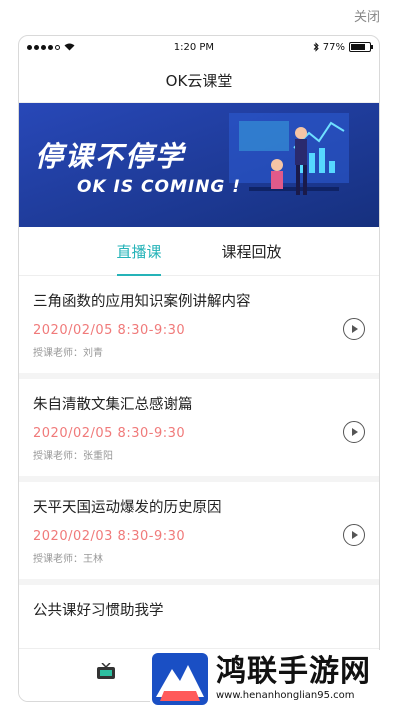 This screenshot has width=400, height=710. Describe the element at coordinates (109, 536) in the screenshot. I see `lesson-time: 2020/02/03 8:30-9:30` at that location.